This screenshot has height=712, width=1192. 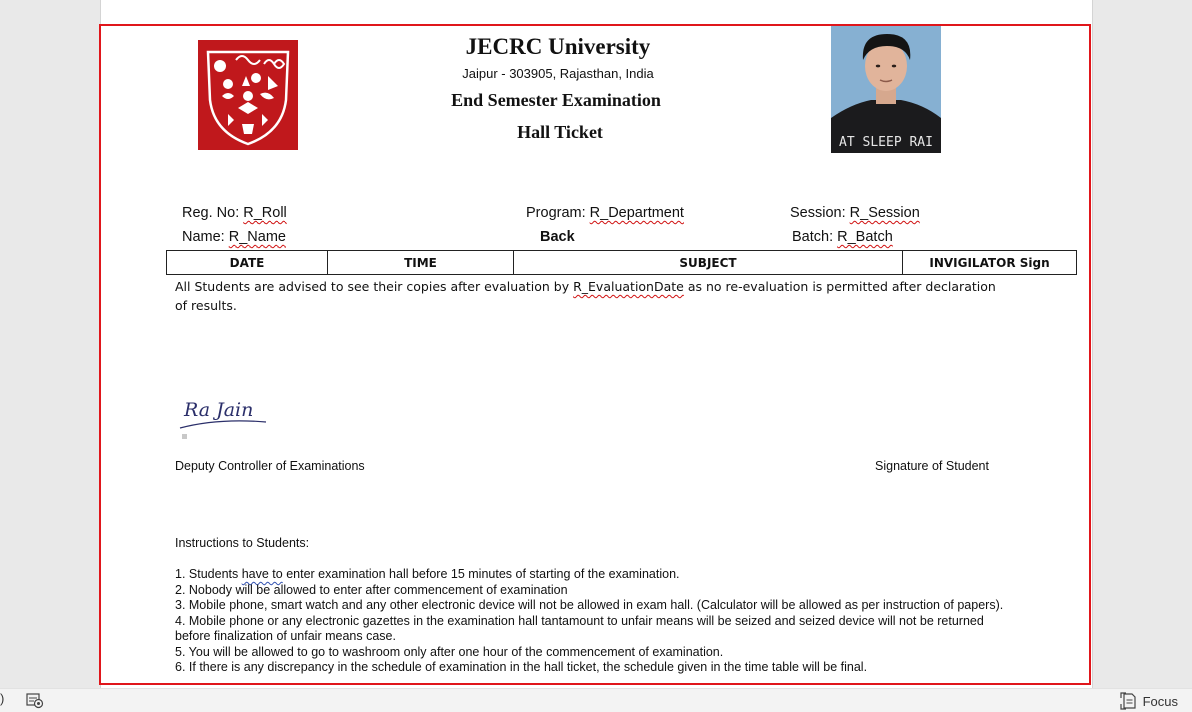 I want to click on signature-text: Ra Jain, so click(x=218, y=410).